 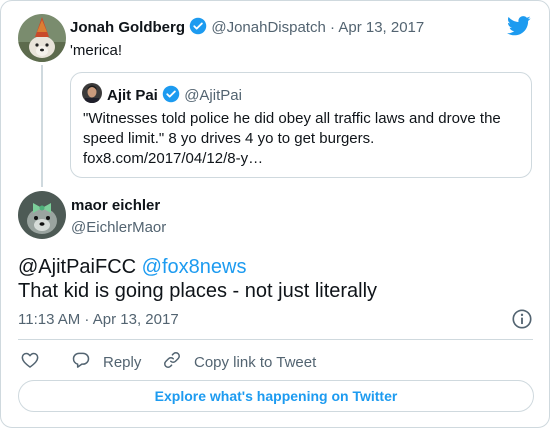 What do you see at coordinates (276, 396) in the screenshot?
I see `explore-twitter-button: Explore what's happening on Twitter` at bounding box center [276, 396].